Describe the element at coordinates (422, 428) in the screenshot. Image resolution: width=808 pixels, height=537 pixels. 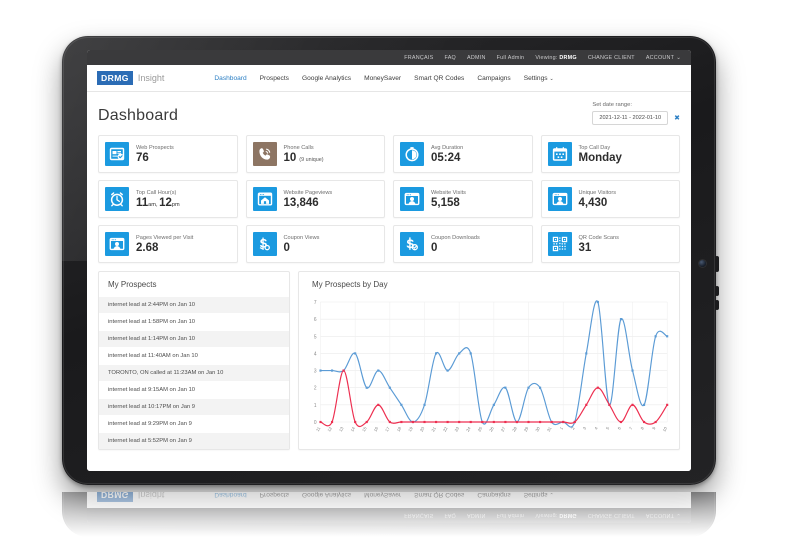
I see `x-axis-tick: 20` at that location.